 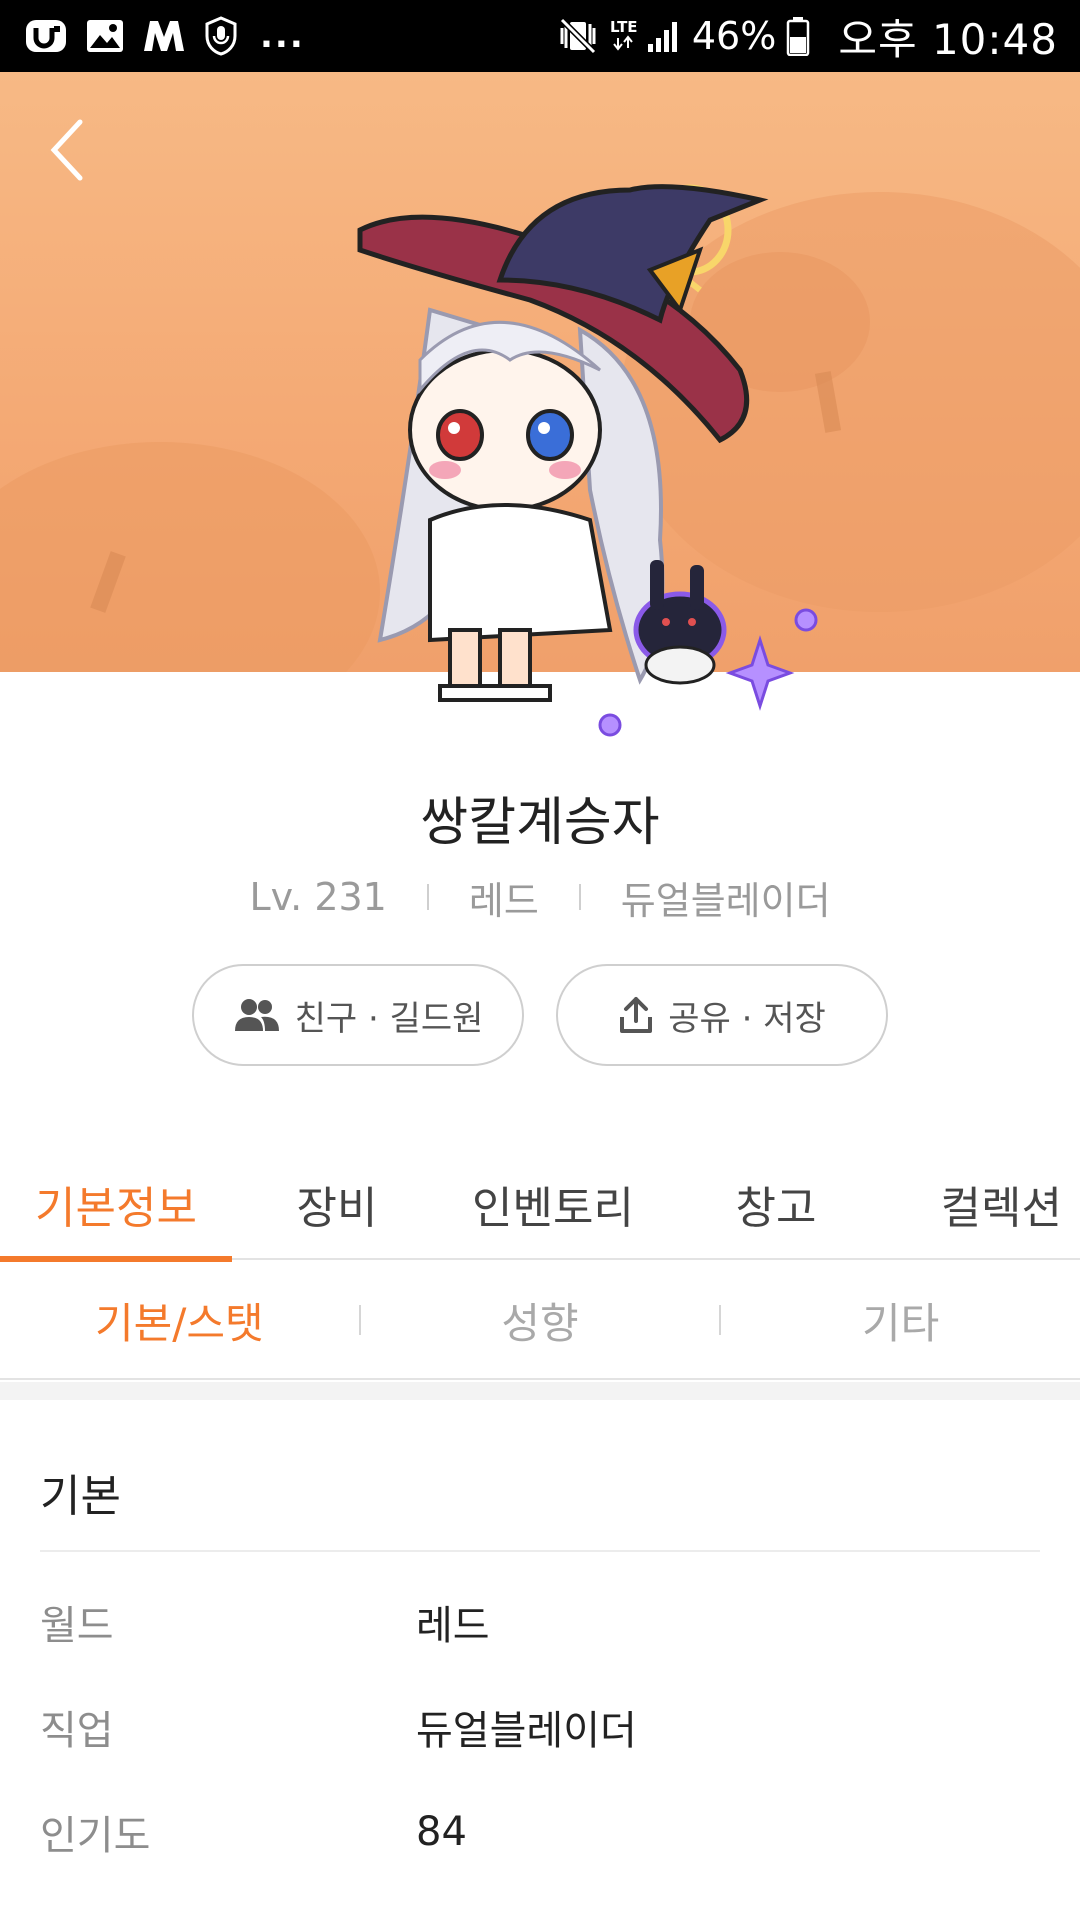 I want to click on character-world: 레드, so click(x=503, y=900).